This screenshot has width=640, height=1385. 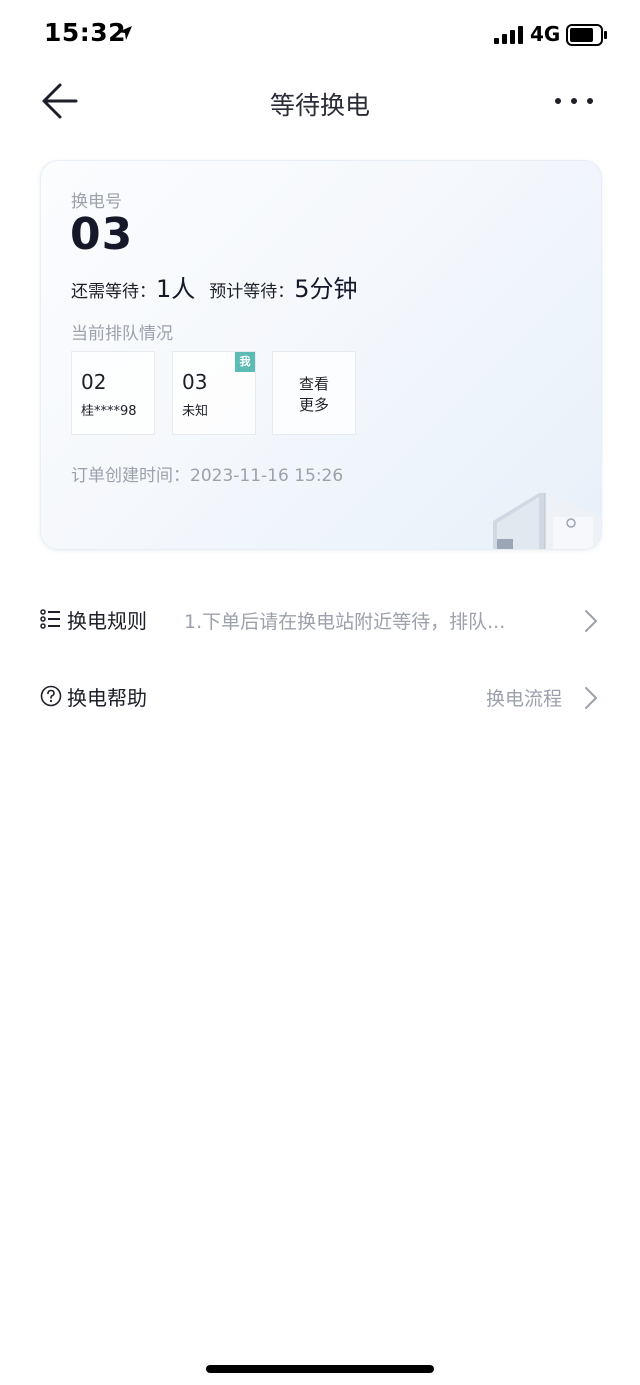 What do you see at coordinates (85, 32) in the screenshot?
I see `status-time: 15:32` at bounding box center [85, 32].